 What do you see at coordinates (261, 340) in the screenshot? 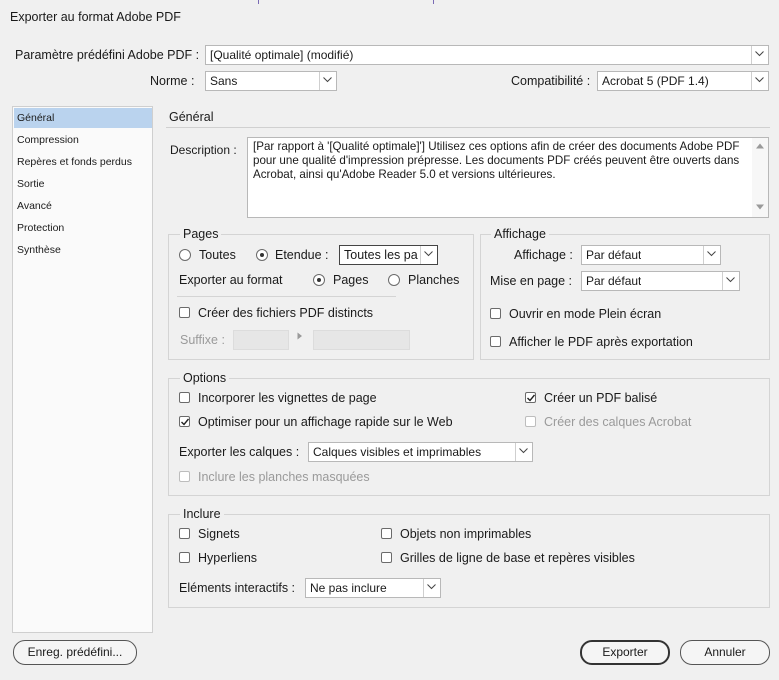
I see `suffixe-input` at bounding box center [261, 340].